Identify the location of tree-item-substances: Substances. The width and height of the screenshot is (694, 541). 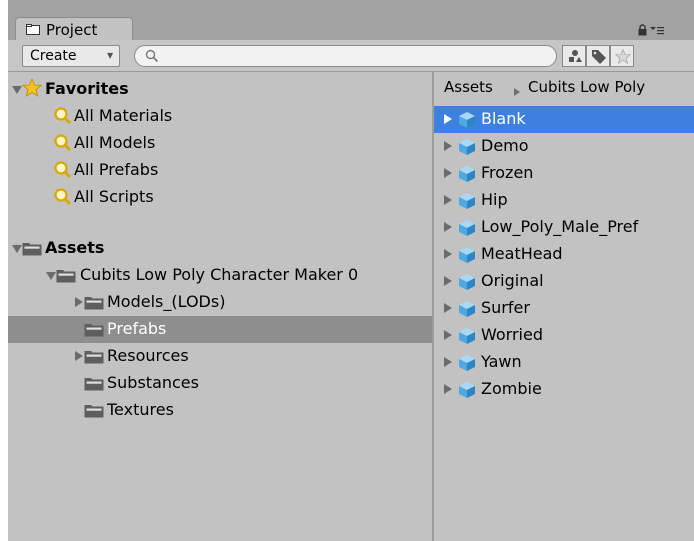
(220, 383).